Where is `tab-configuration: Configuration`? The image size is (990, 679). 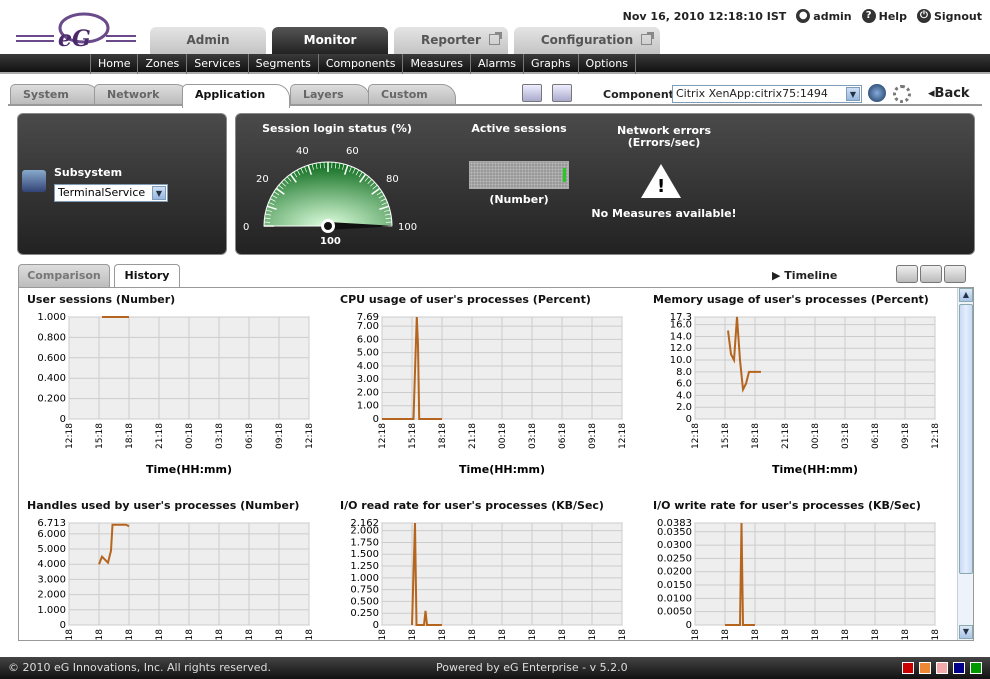
tab-configuration: Configuration is located at coordinates (587, 40).